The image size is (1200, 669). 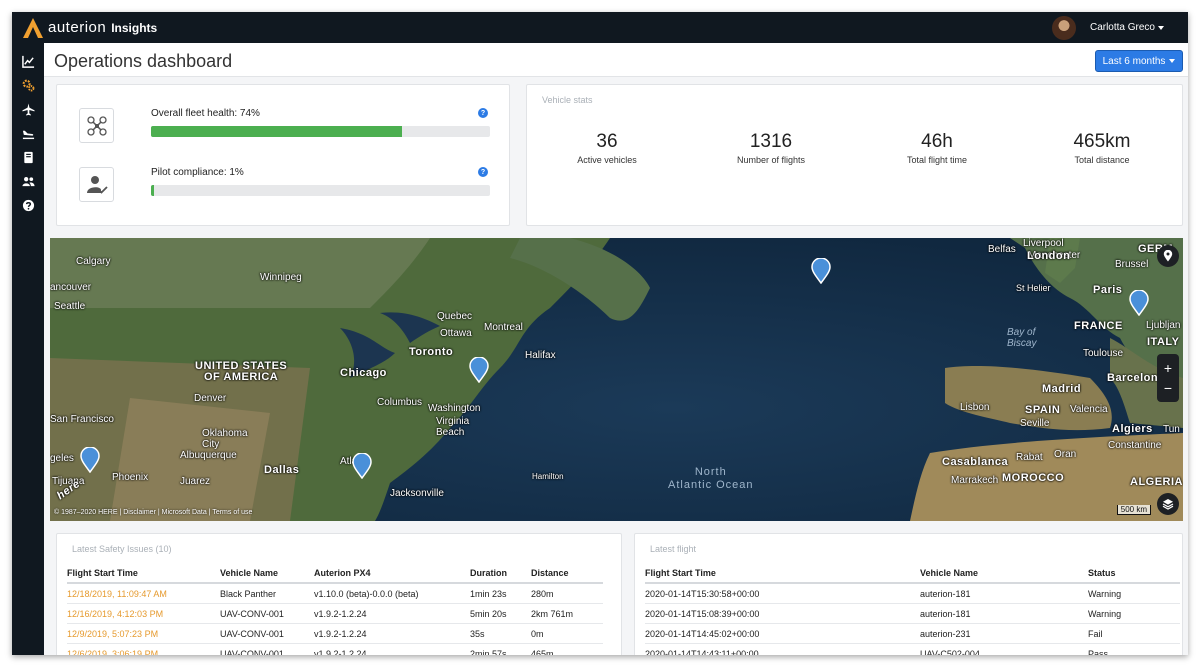 I want to click on map-label-quebec: Quebec, so click(x=455, y=316).